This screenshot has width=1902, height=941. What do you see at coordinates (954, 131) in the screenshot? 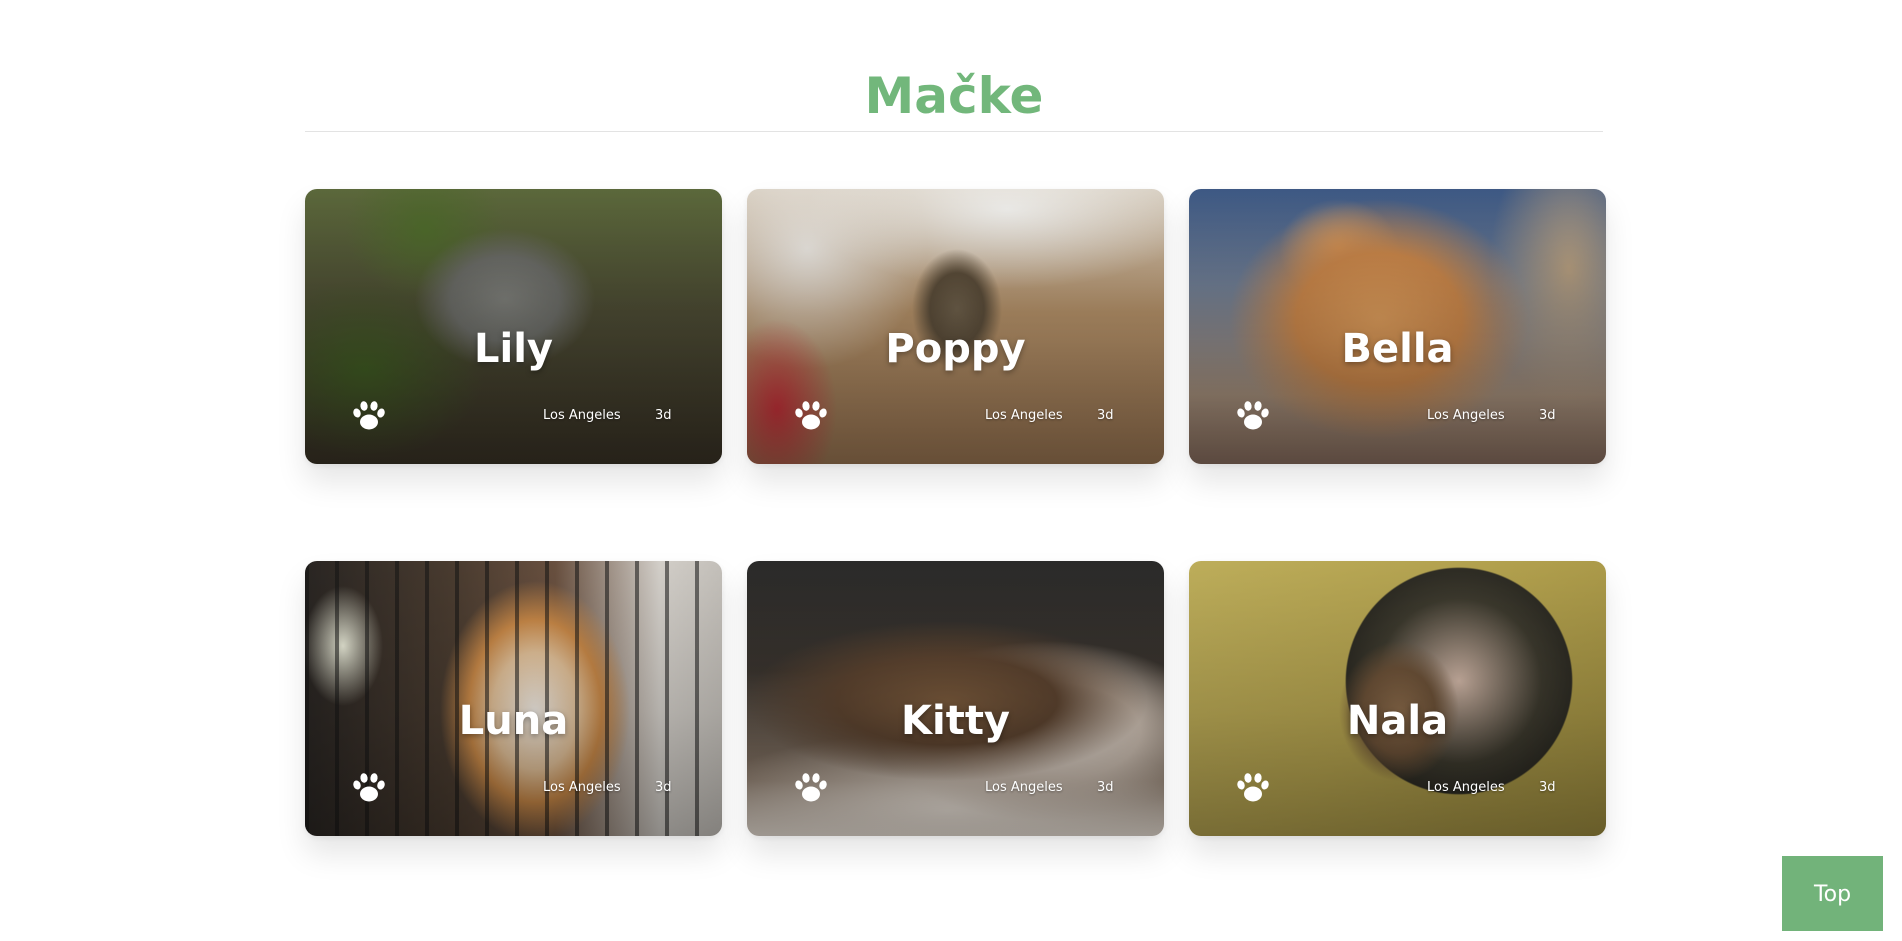
I see `title-divider` at bounding box center [954, 131].